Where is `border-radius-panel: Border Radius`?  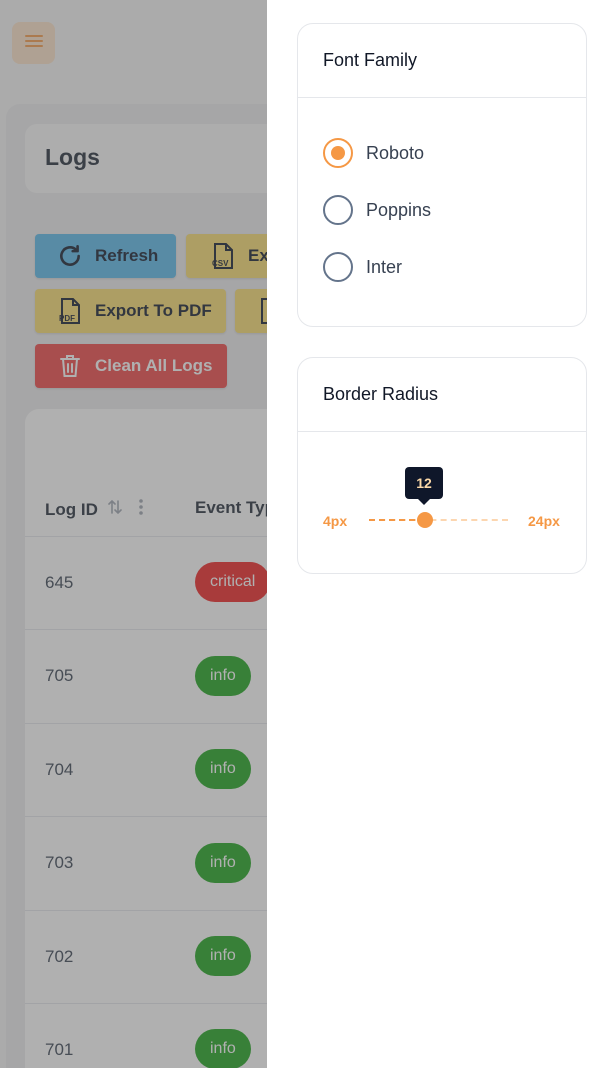 border-radius-panel: Border Radius is located at coordinates (442, 465).